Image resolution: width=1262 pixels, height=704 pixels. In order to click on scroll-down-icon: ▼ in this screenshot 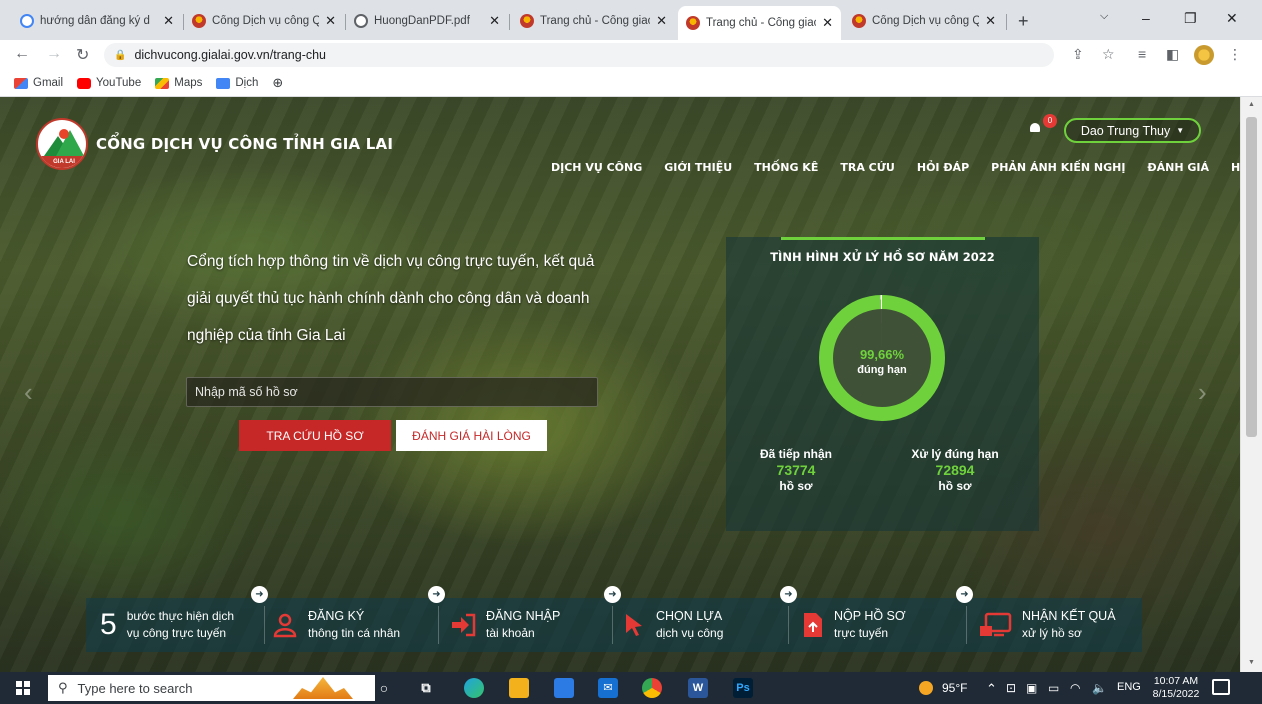, I will do `click(1251, 662)`.